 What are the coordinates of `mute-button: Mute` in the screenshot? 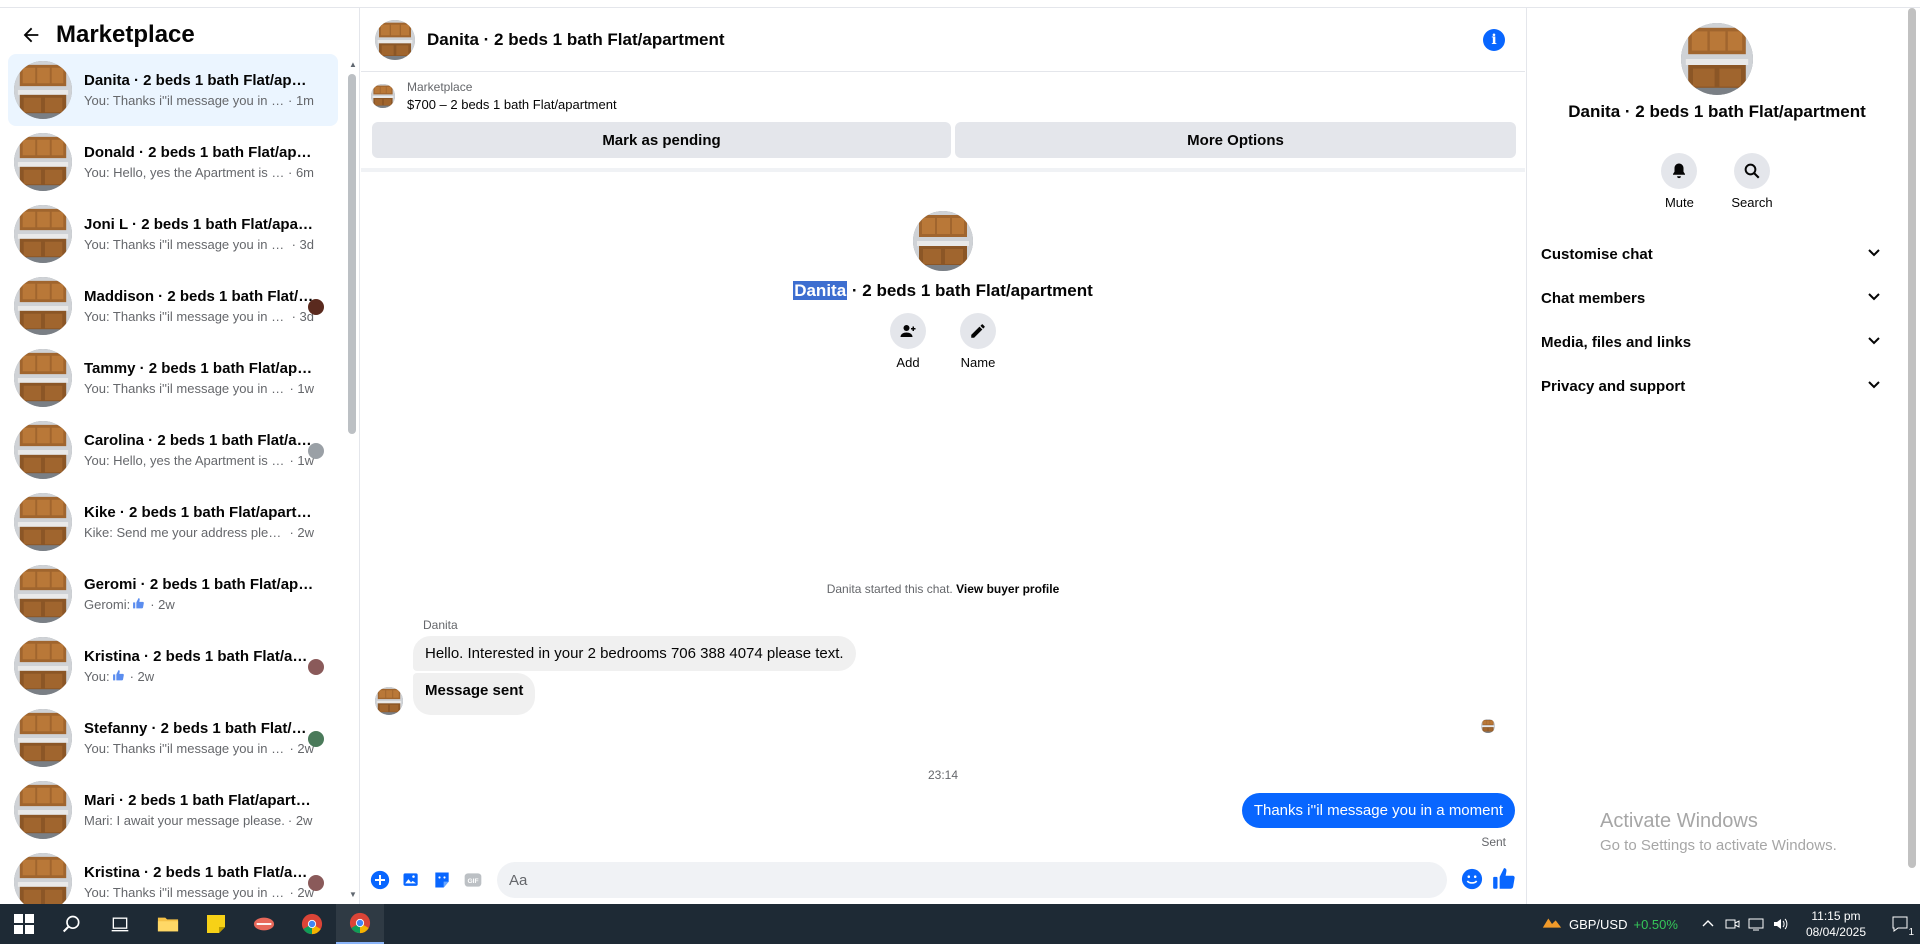 It's located at (1679, 181).